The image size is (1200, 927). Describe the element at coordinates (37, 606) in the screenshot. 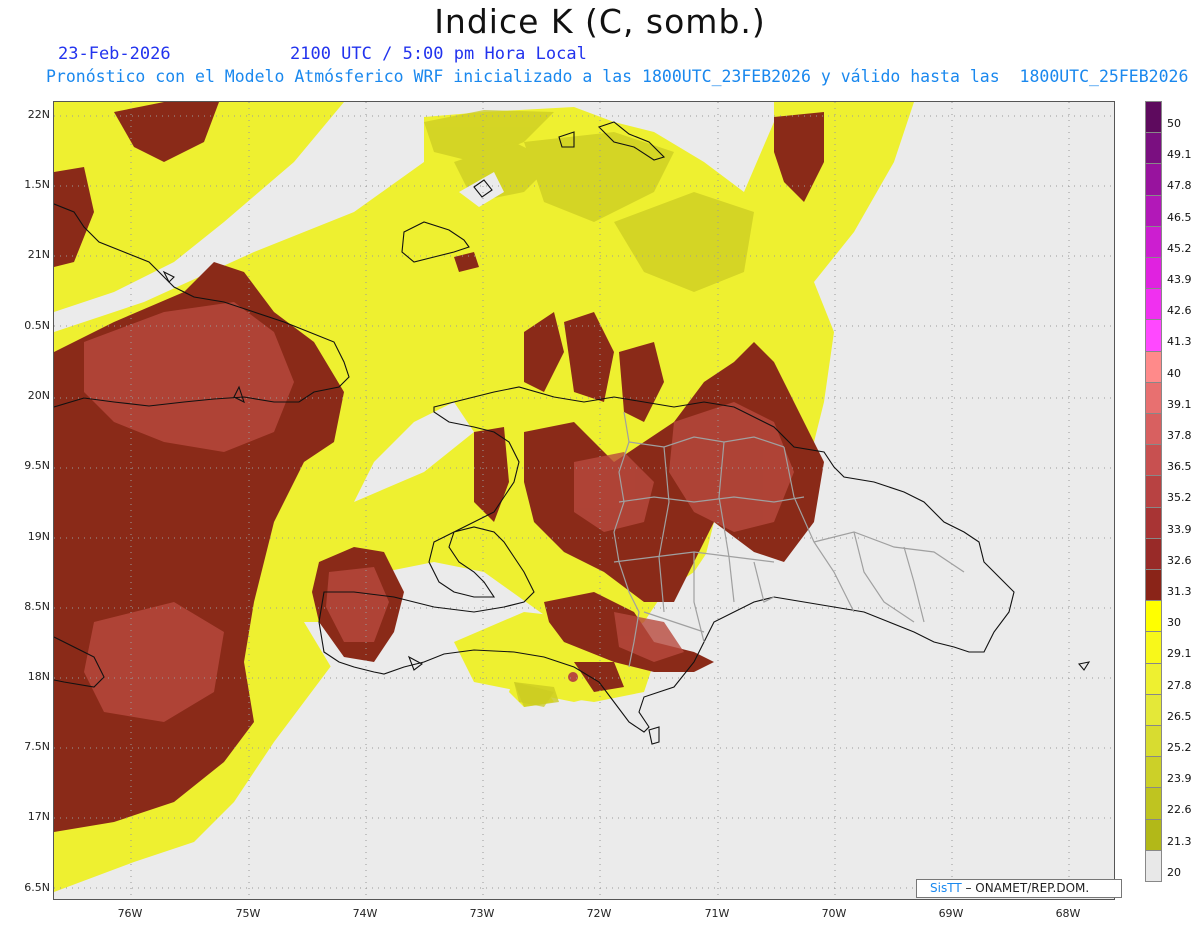

I see `lat-label: 8.5N` at that location.